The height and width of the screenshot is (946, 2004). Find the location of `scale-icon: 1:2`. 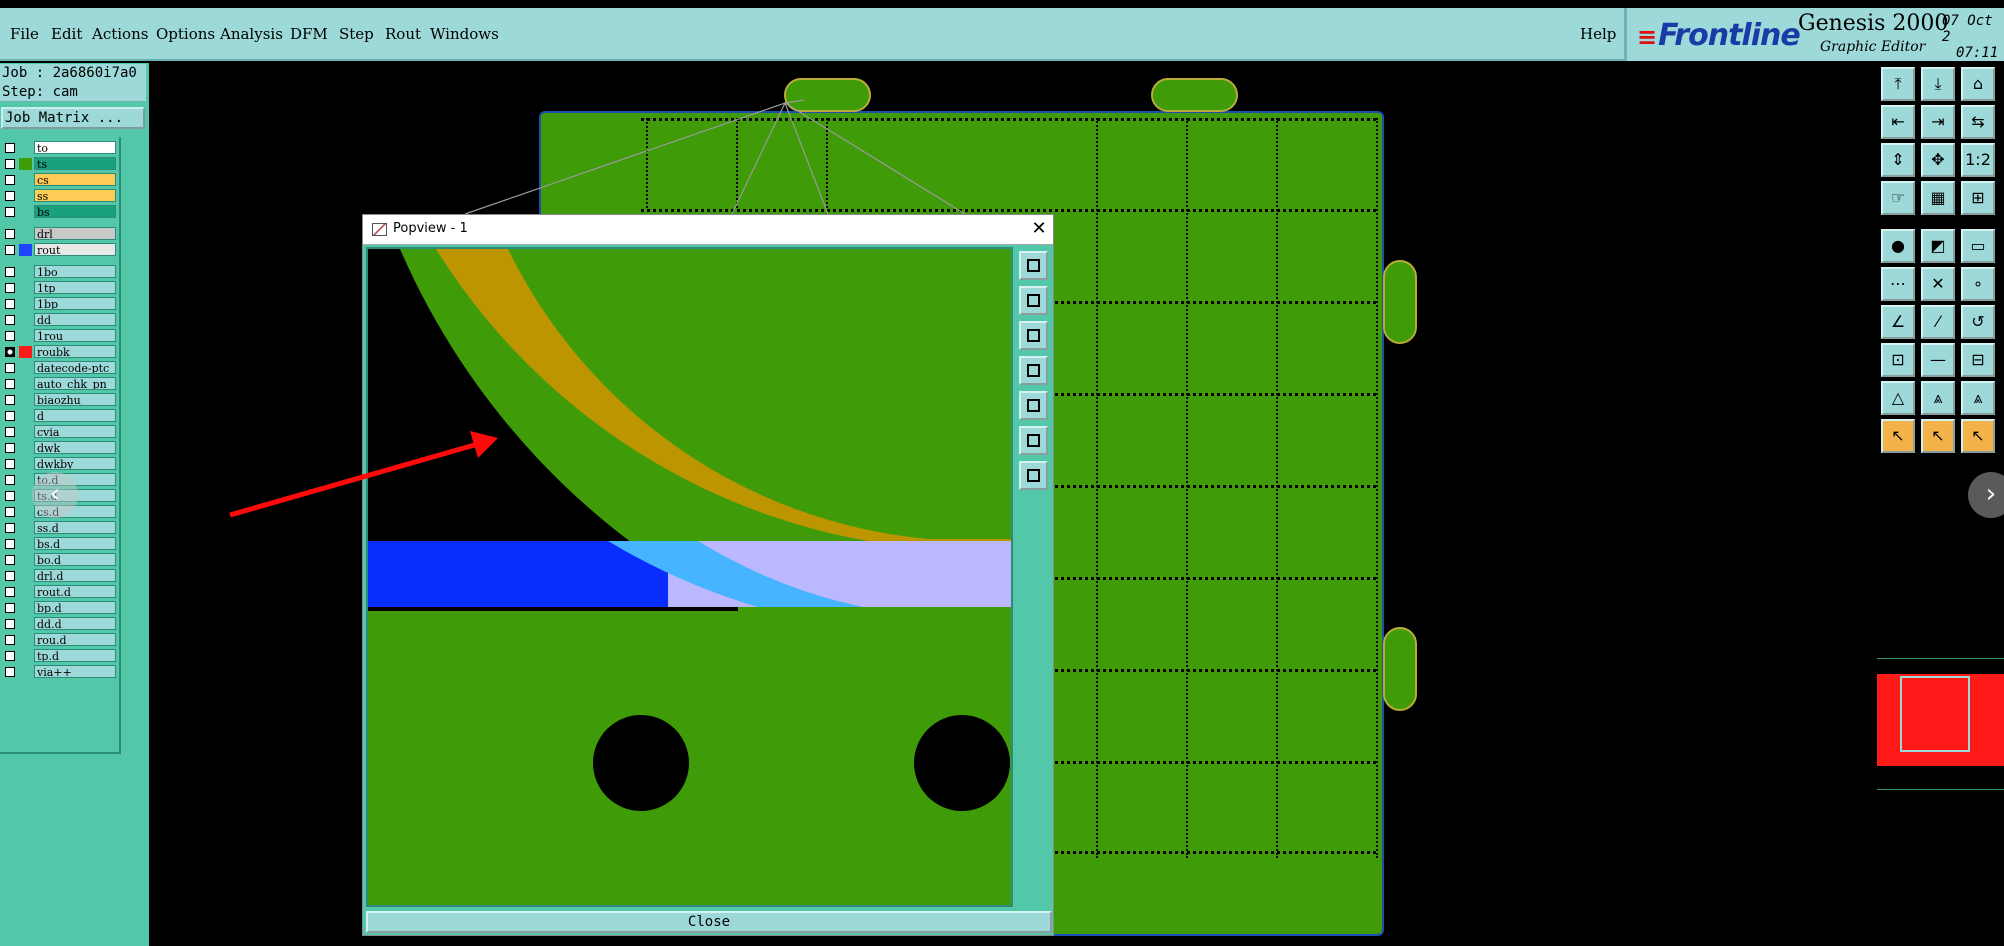

scale-icon: 1:2 is located at coordinates (1978, 159).